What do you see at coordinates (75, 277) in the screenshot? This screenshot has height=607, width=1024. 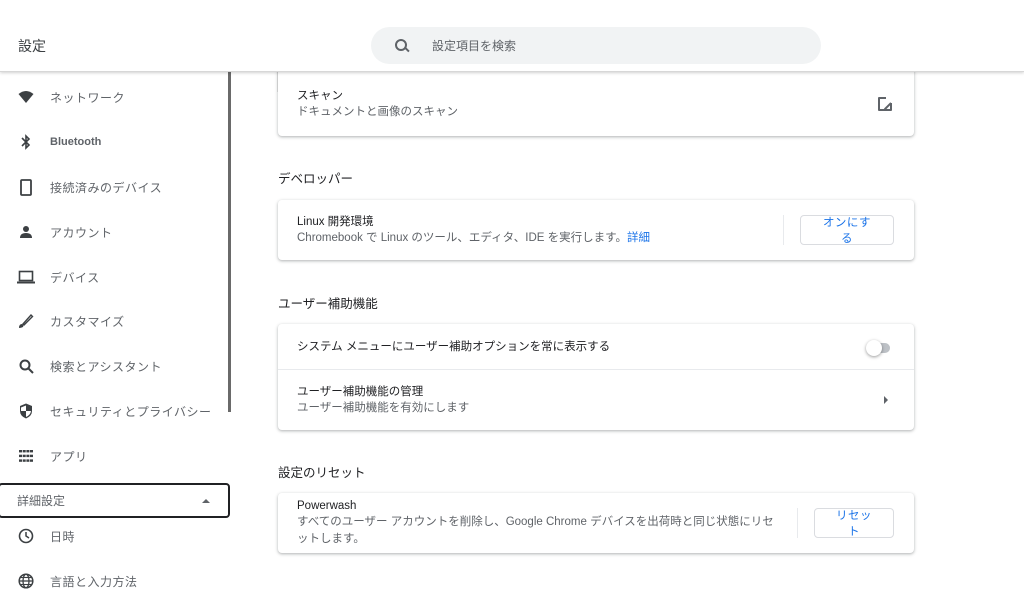 I see `sidebar-item-label: デバイス` at bounding box center [75, 277].